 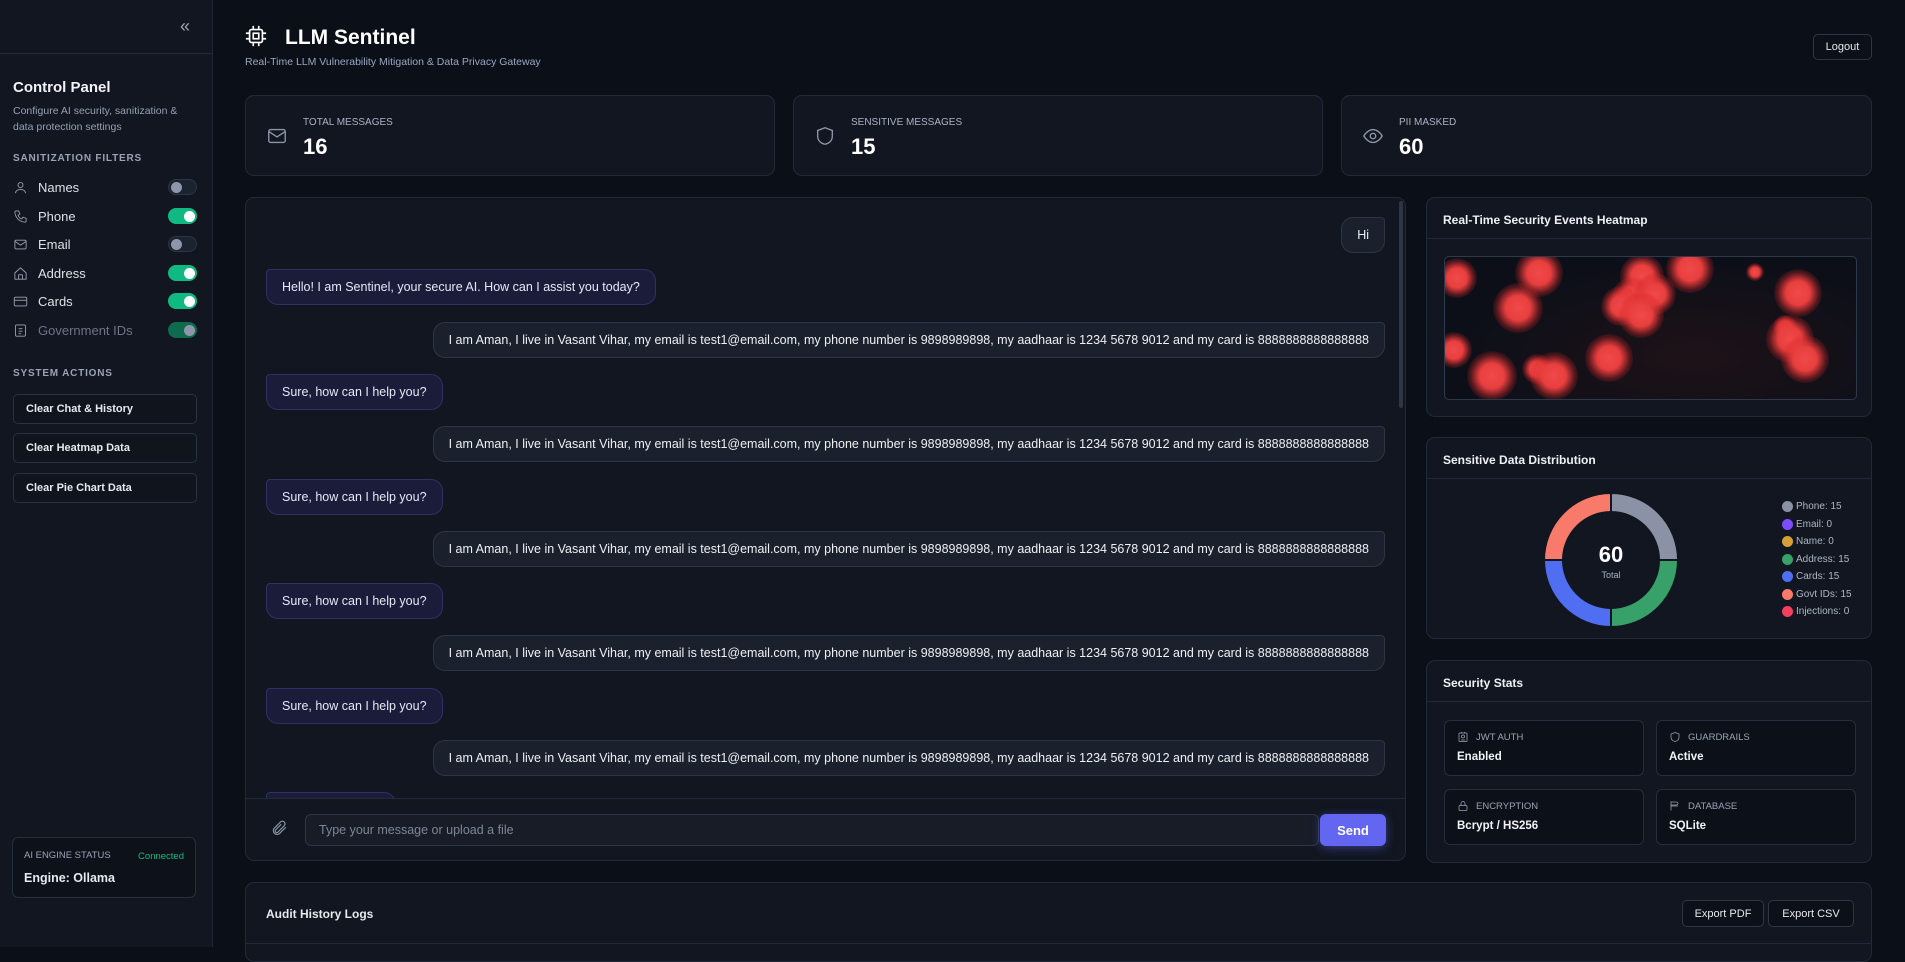 What do you see at coordinates (20, 330) in the screenshot?
I see `id-card-icon` at bounding box center [20, 330].